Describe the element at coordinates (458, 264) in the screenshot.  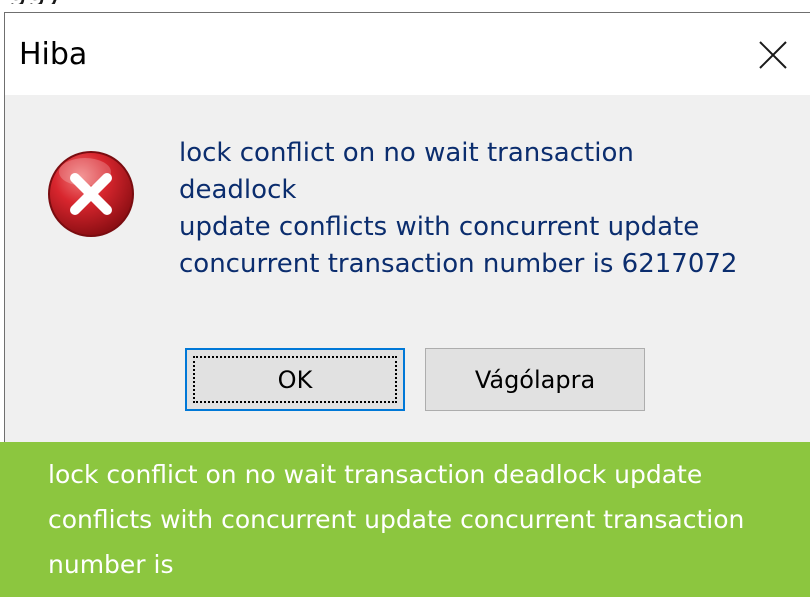
I see `message-line: concurrent transaction number is 6217072` at that location.